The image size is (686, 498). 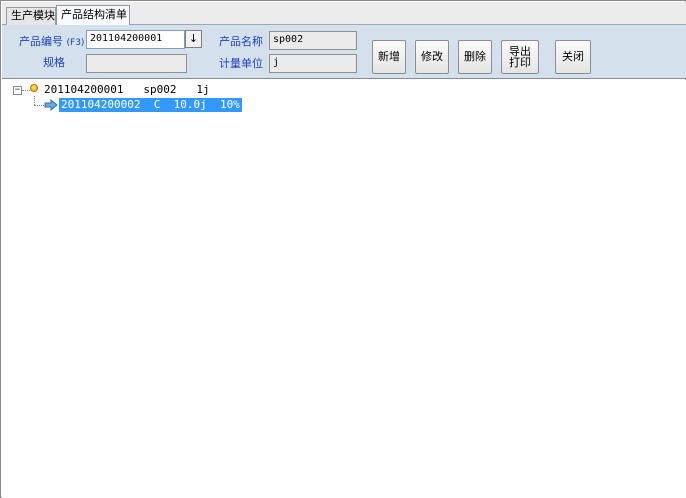 What do you see at coordinates (75, 43) in the screenshot?
I see `product-code-hint: (F3)` at bounding box center [75, 43].